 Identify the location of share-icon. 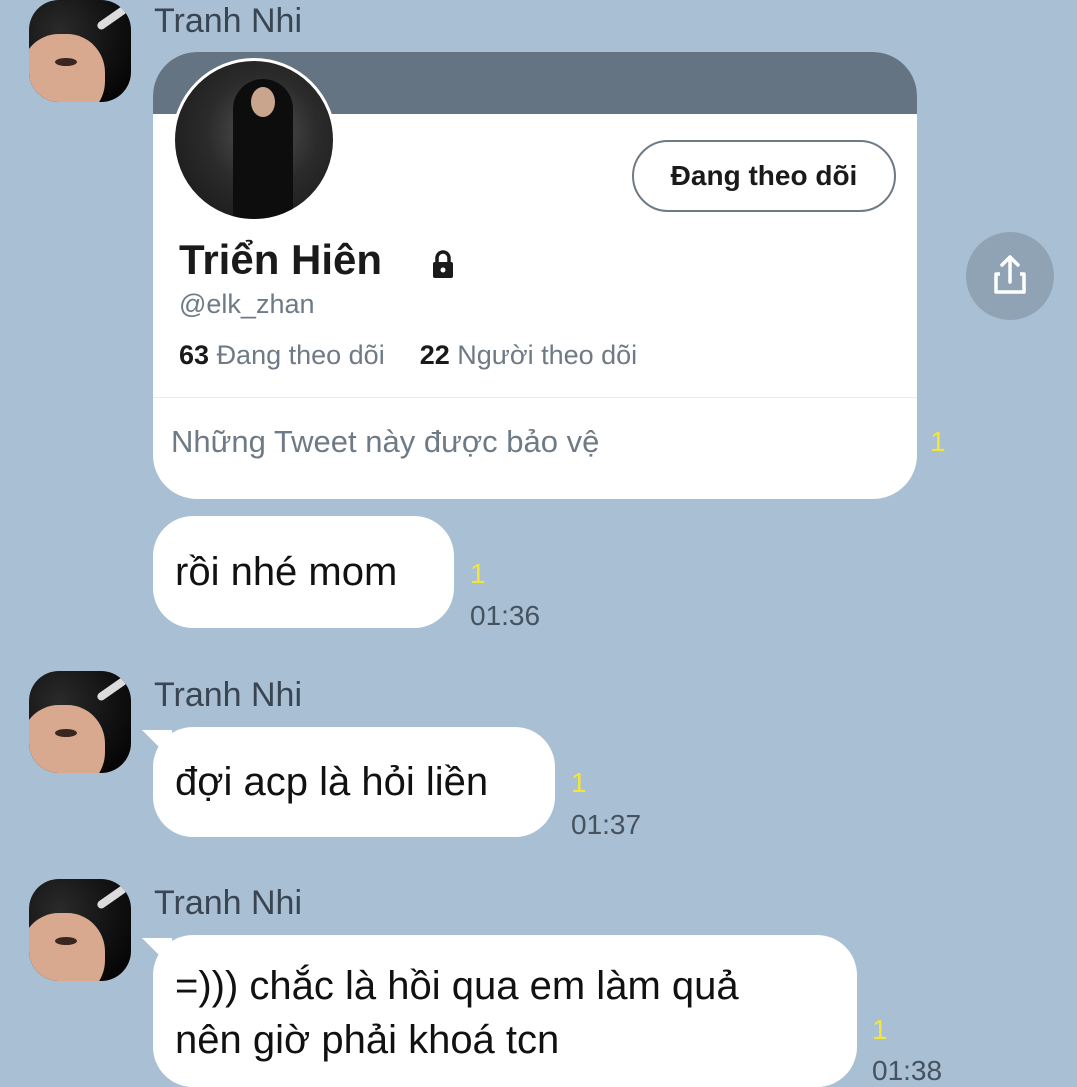
(1010, 274).